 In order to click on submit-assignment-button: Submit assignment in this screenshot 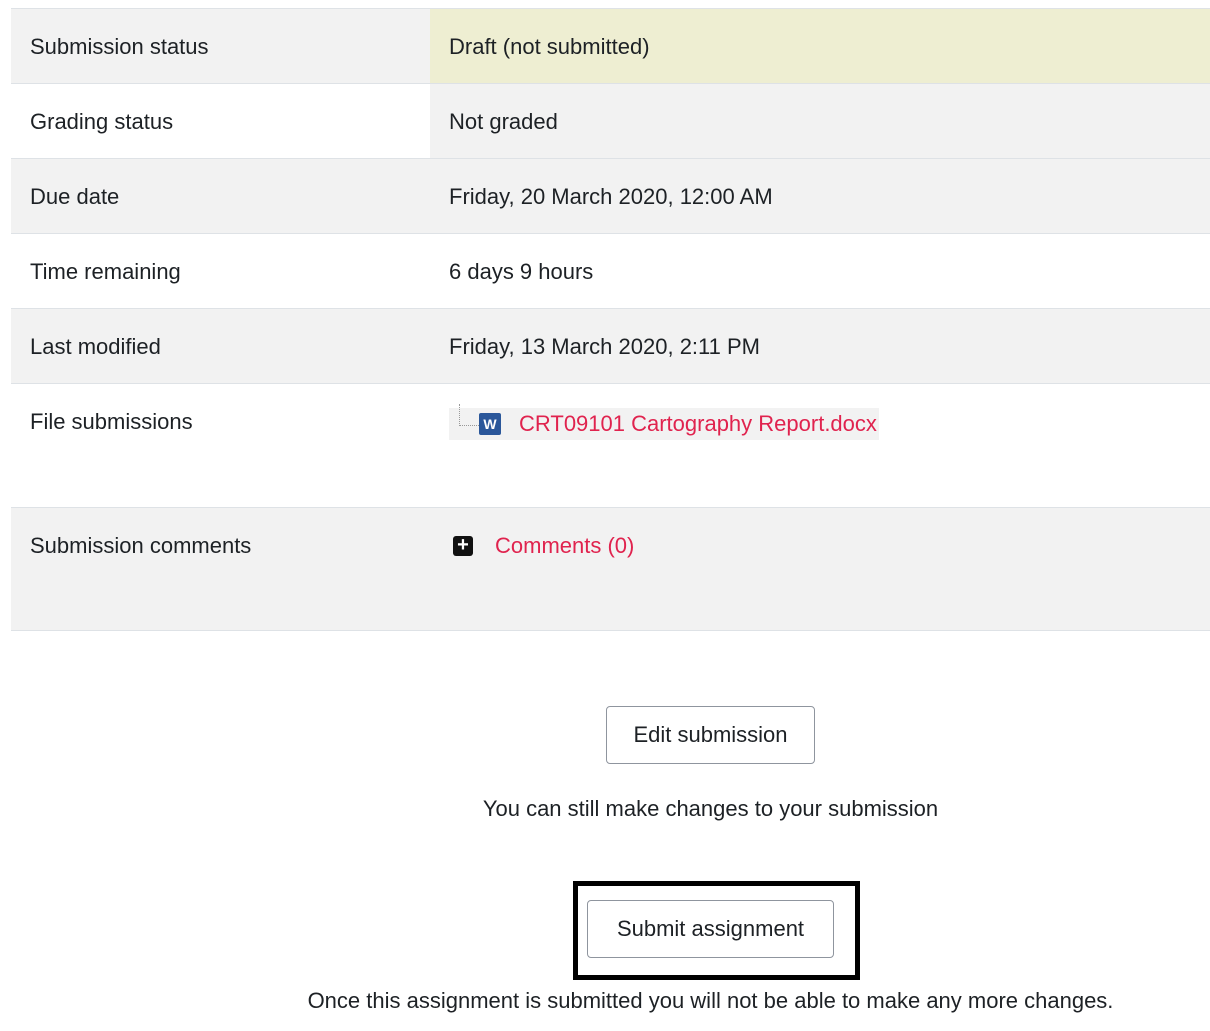, I will do `click(710, 929)`.